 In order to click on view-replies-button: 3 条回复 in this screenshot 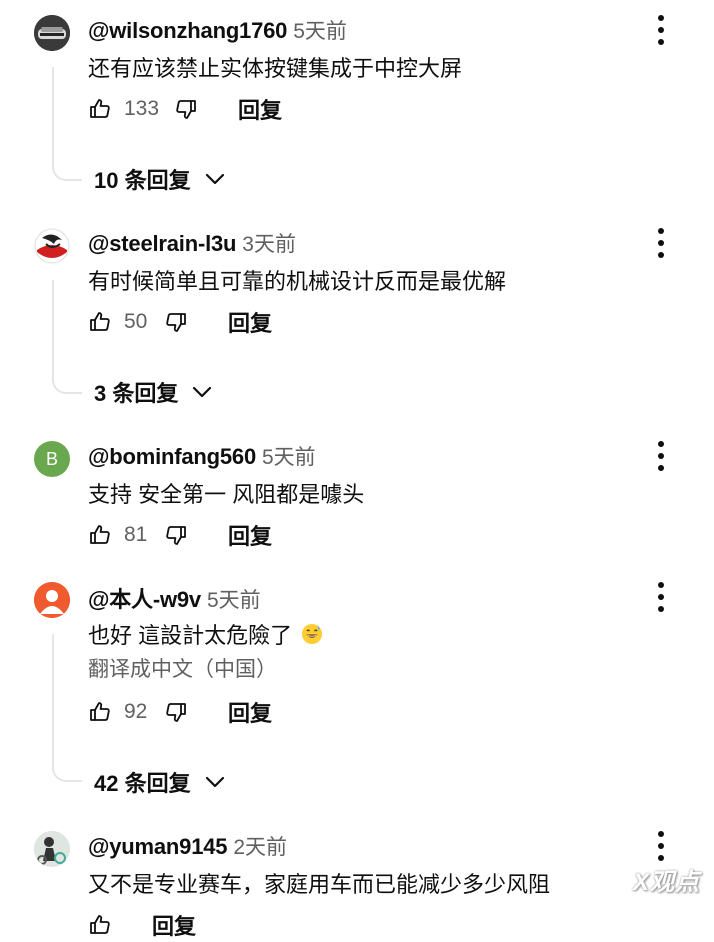, I will do `click(154, 392)`.